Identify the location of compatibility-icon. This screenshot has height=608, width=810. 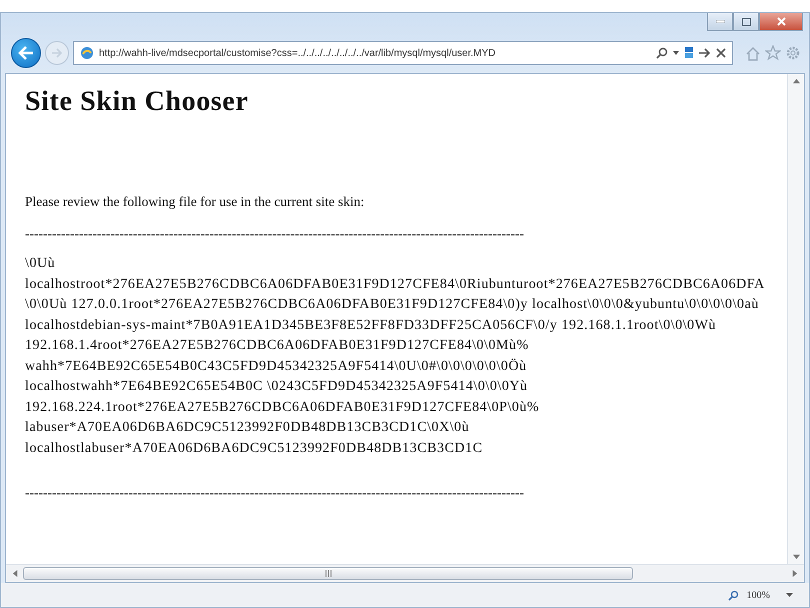
(689, 53).